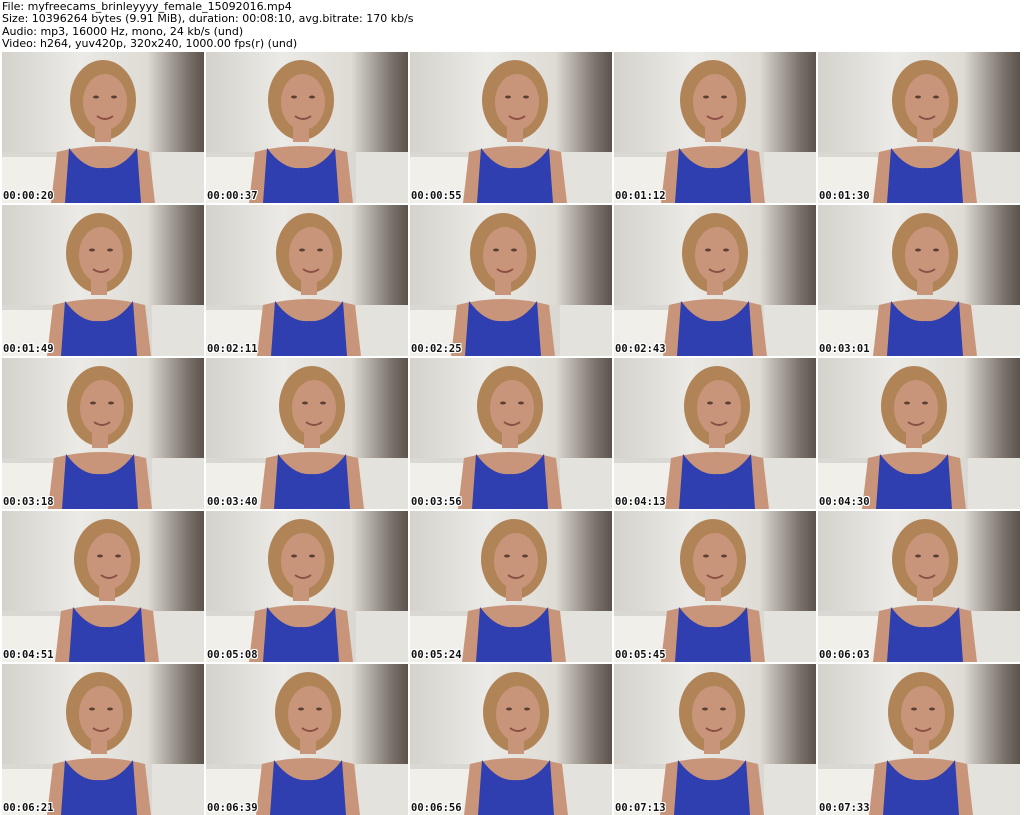 The height and width of the screenshot is (815, 1024). I want to click on video-frame-thumbnail: 00:06:21, so click(103, 739).